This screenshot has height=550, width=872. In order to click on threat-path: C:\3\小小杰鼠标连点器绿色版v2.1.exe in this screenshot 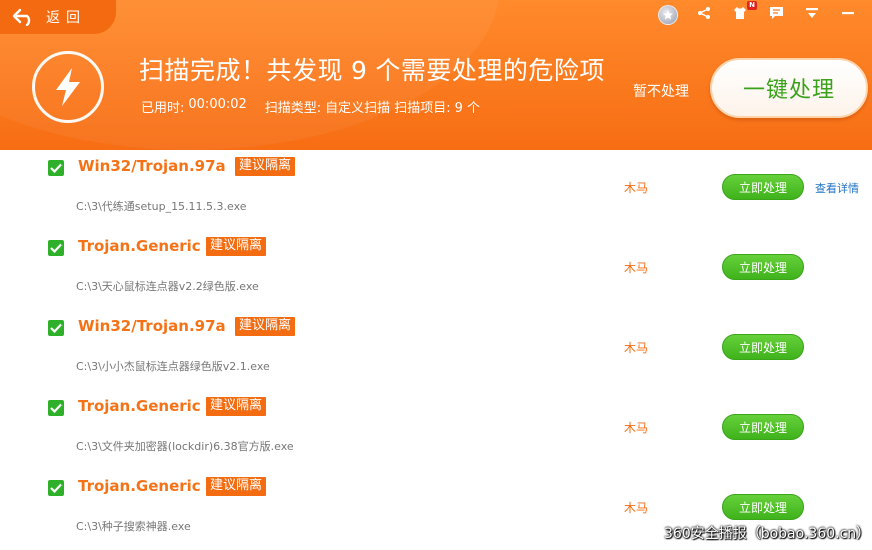, I will do `click(173, 366)`.